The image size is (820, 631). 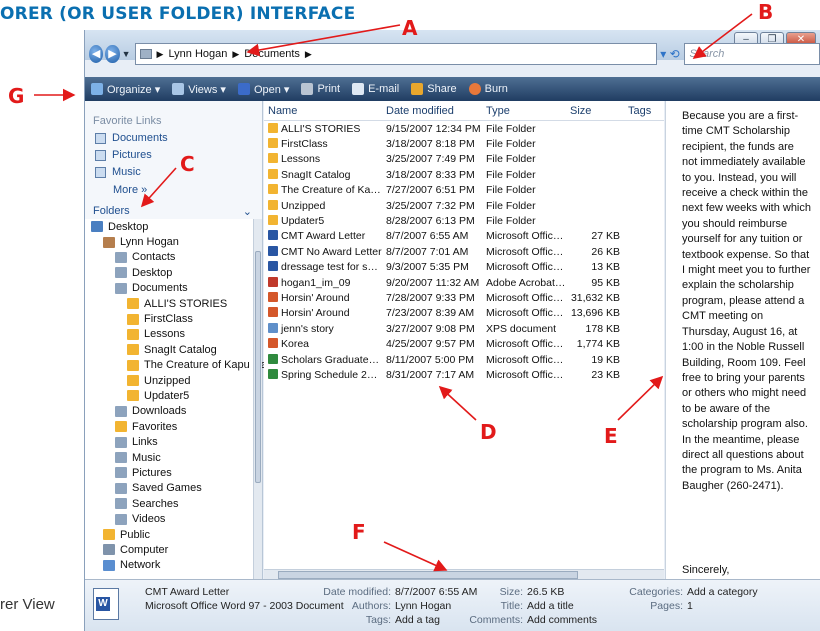 I want to click on callout-d: D, so click(x=488, y=432).